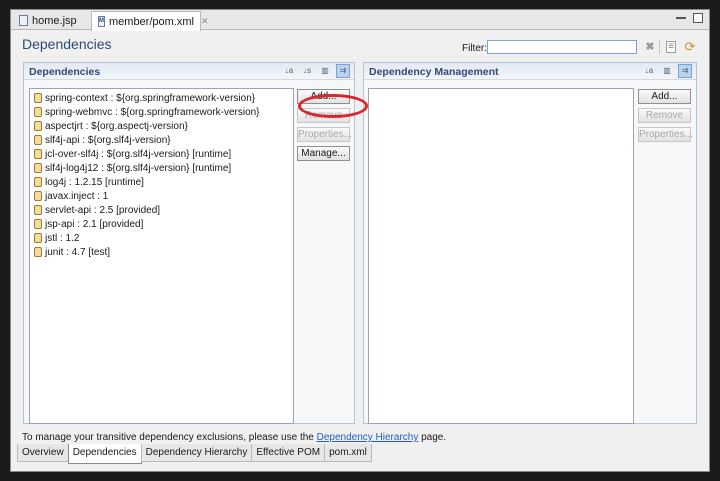 The height and width of the screenshot is (481, 720). Describe the element at coordinates (659, 47) in the screenshot. I see `toolbar-separator` at that location.